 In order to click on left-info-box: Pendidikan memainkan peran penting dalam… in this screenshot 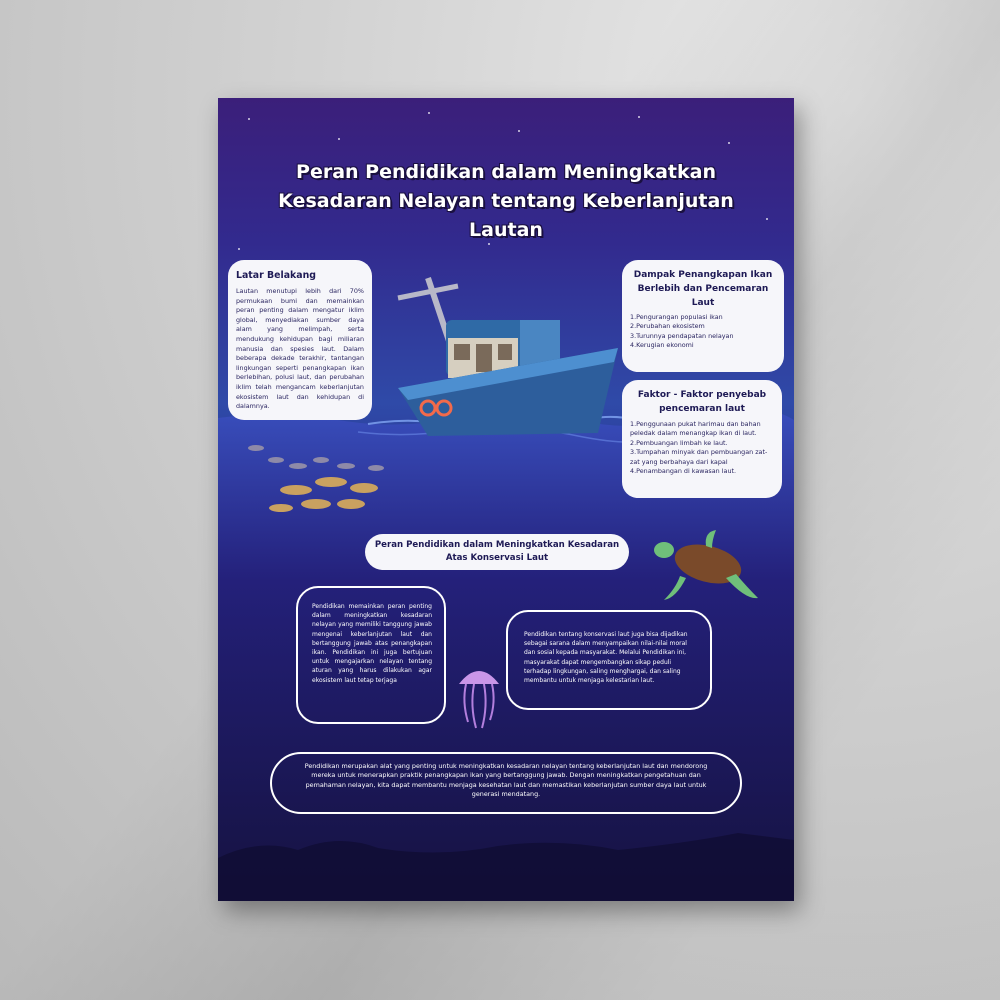, I will do `click(371, 655)`.